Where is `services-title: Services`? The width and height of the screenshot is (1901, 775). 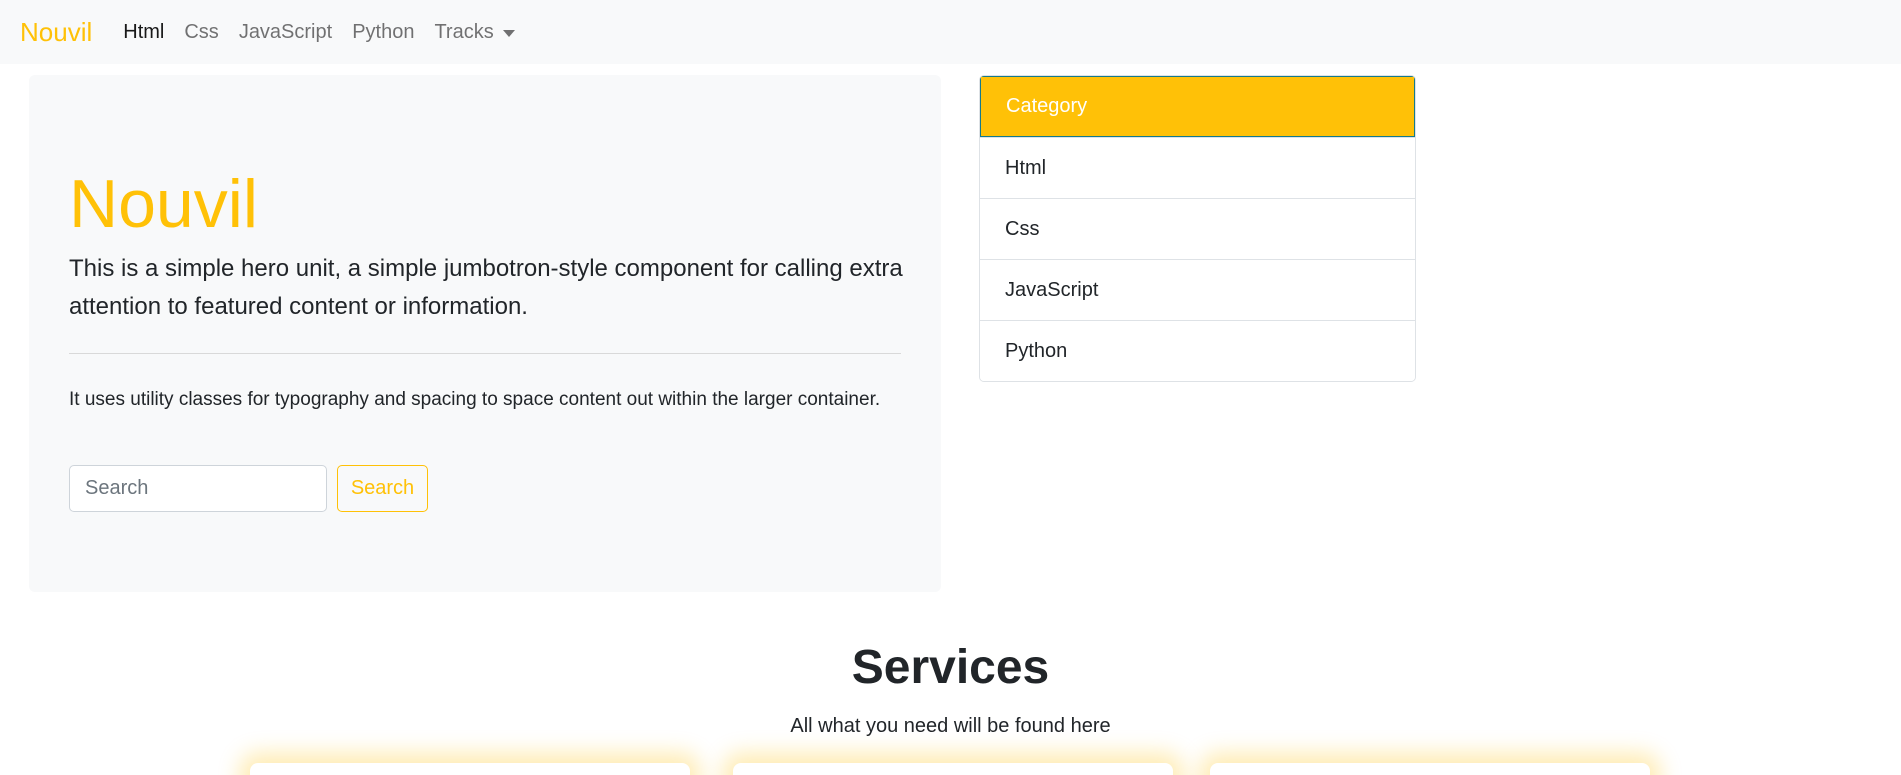
services-title: Services is located at coordinates (950, 667).